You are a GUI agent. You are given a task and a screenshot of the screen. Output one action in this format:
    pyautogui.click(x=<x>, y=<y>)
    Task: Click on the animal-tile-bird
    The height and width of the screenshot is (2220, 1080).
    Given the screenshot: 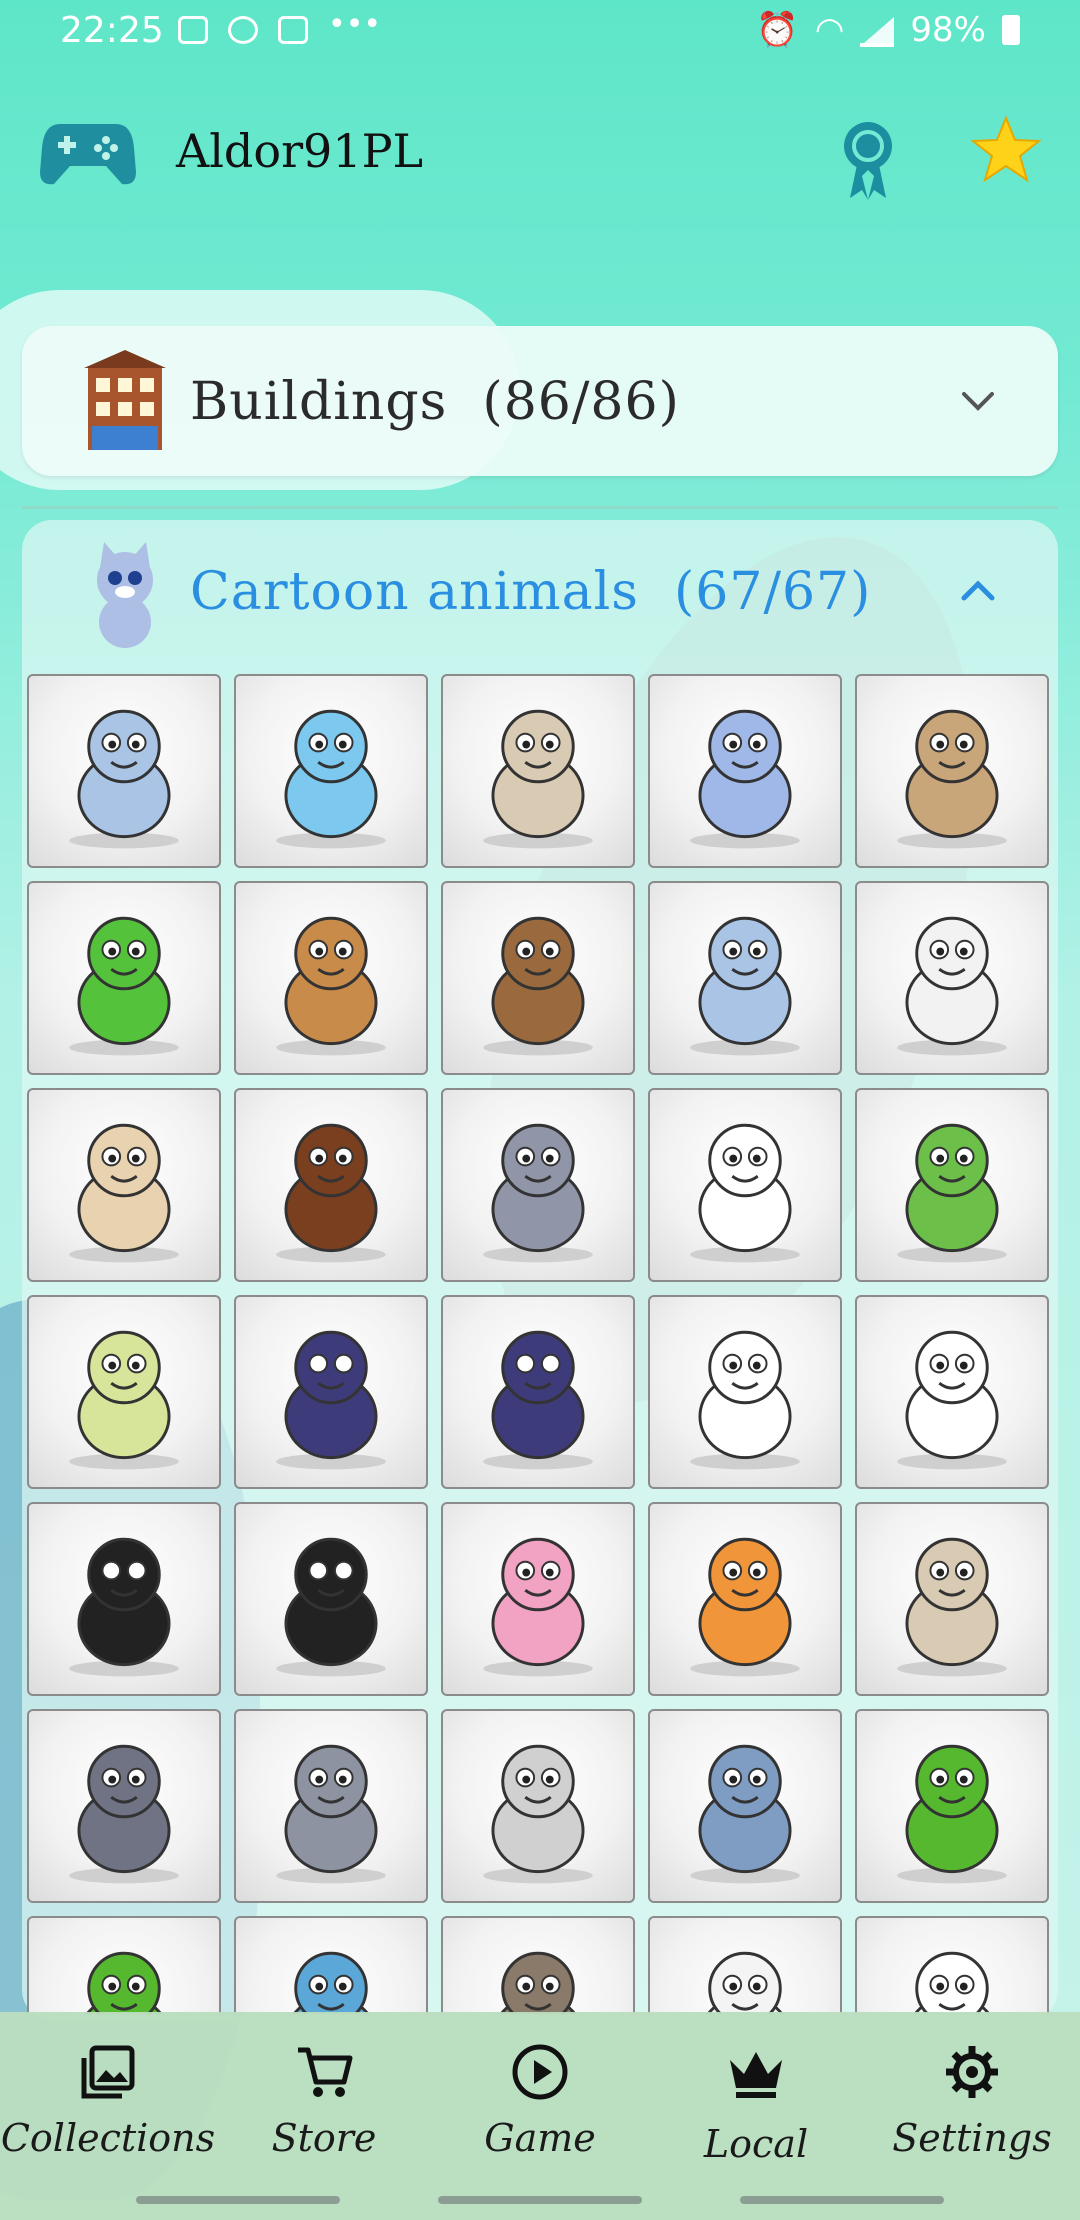 What is the action you would take?
    pyautogui.click(x=331, y=771)
    